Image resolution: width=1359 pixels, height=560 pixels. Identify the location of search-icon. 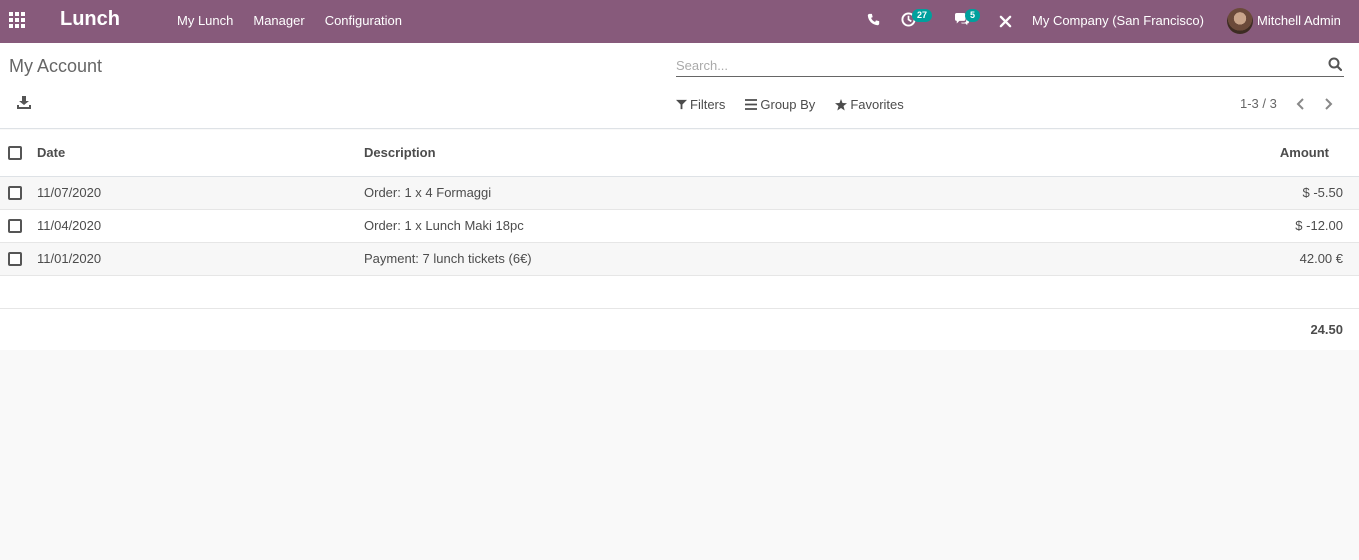
(1335, 64).